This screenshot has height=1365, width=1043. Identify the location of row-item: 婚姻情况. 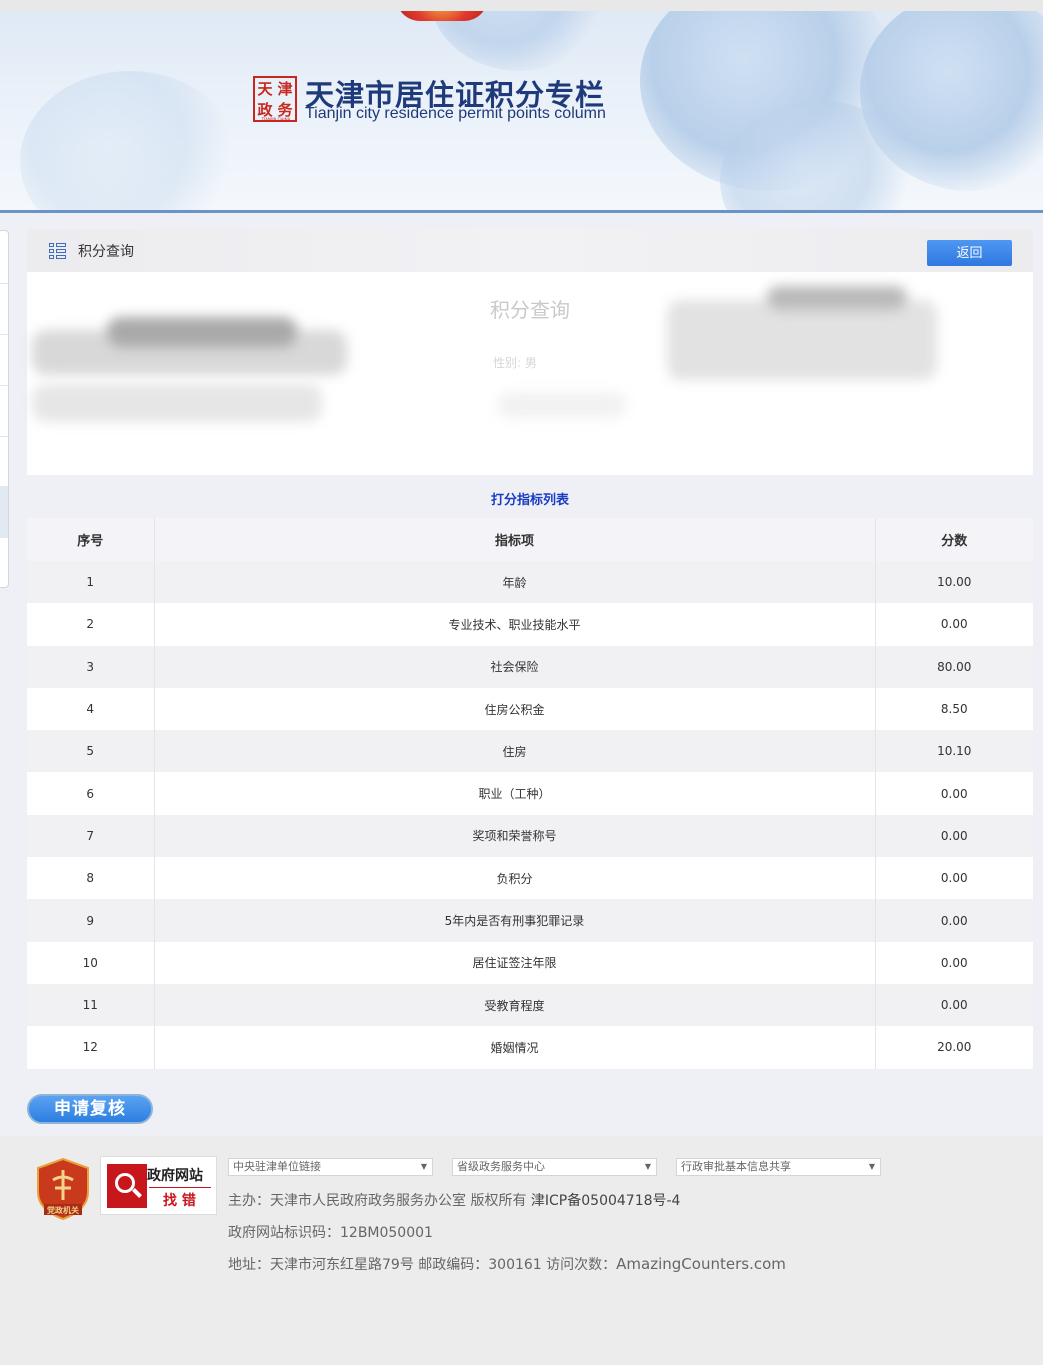
(515, 1047).